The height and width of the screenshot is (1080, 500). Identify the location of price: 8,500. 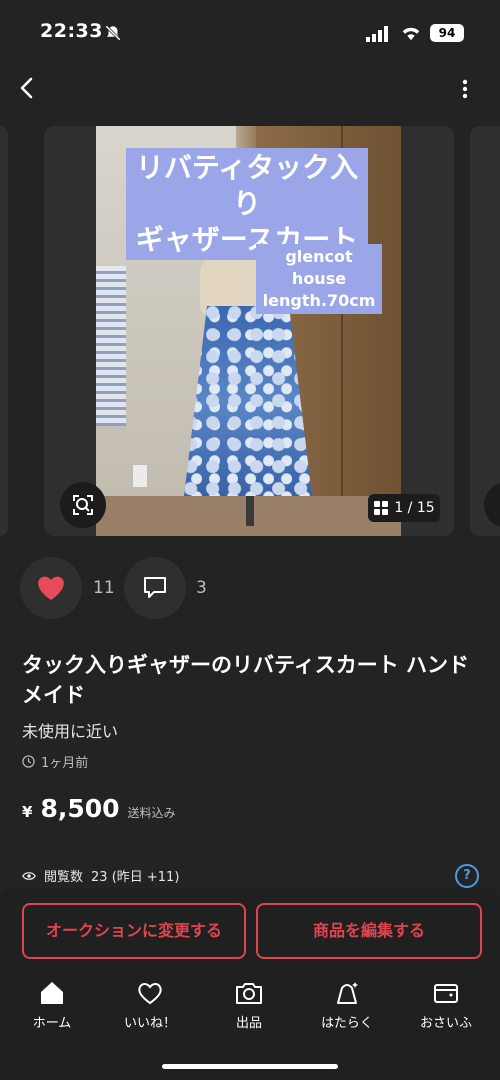
(80, 808).